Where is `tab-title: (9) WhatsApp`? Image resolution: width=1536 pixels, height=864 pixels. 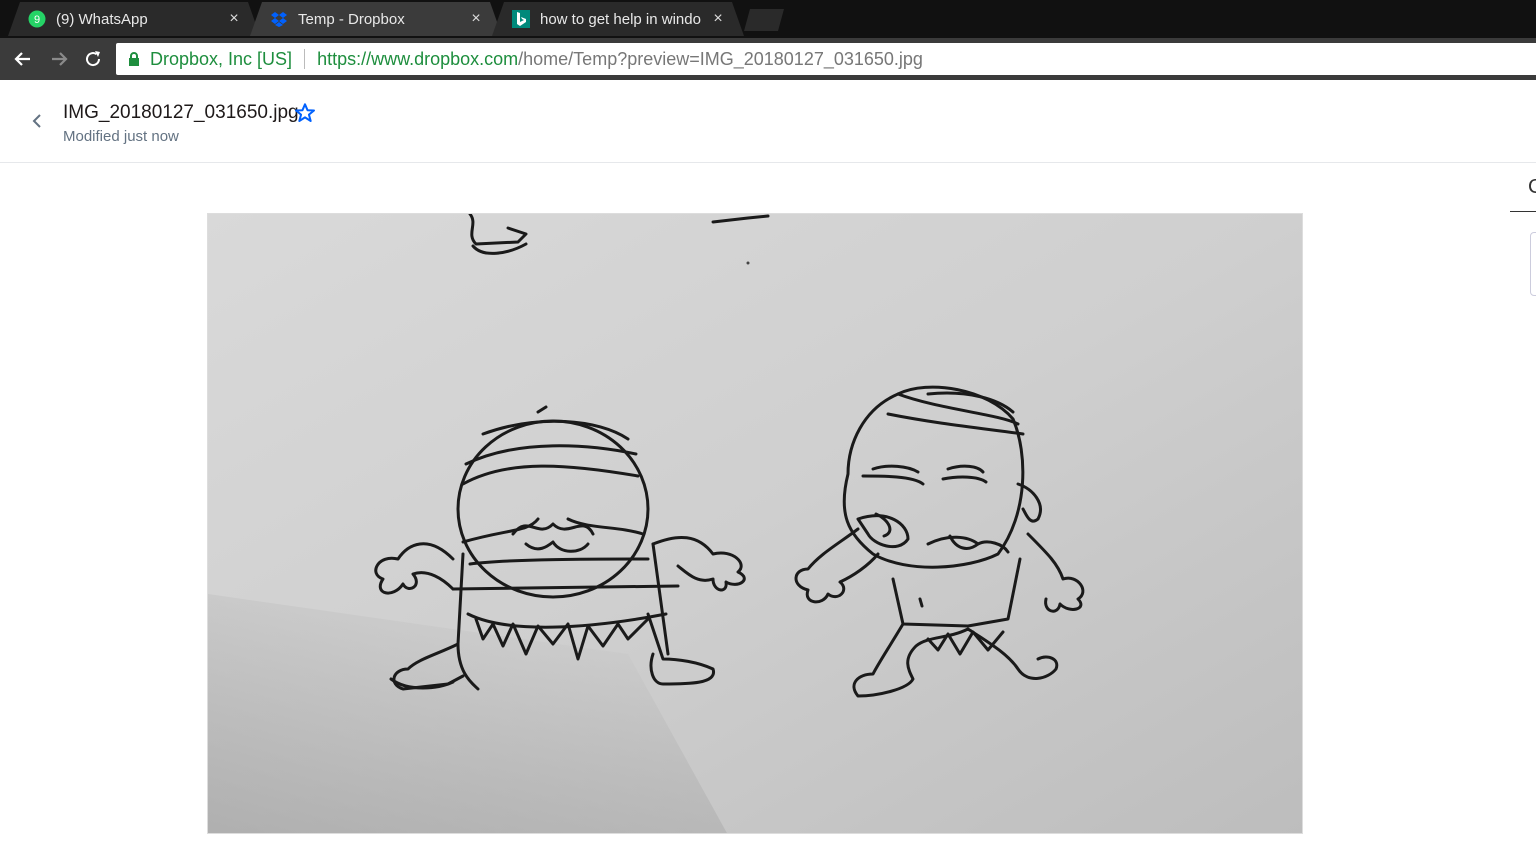 tab-title: (9) WhatsApp is located at coordinates (102, 19).